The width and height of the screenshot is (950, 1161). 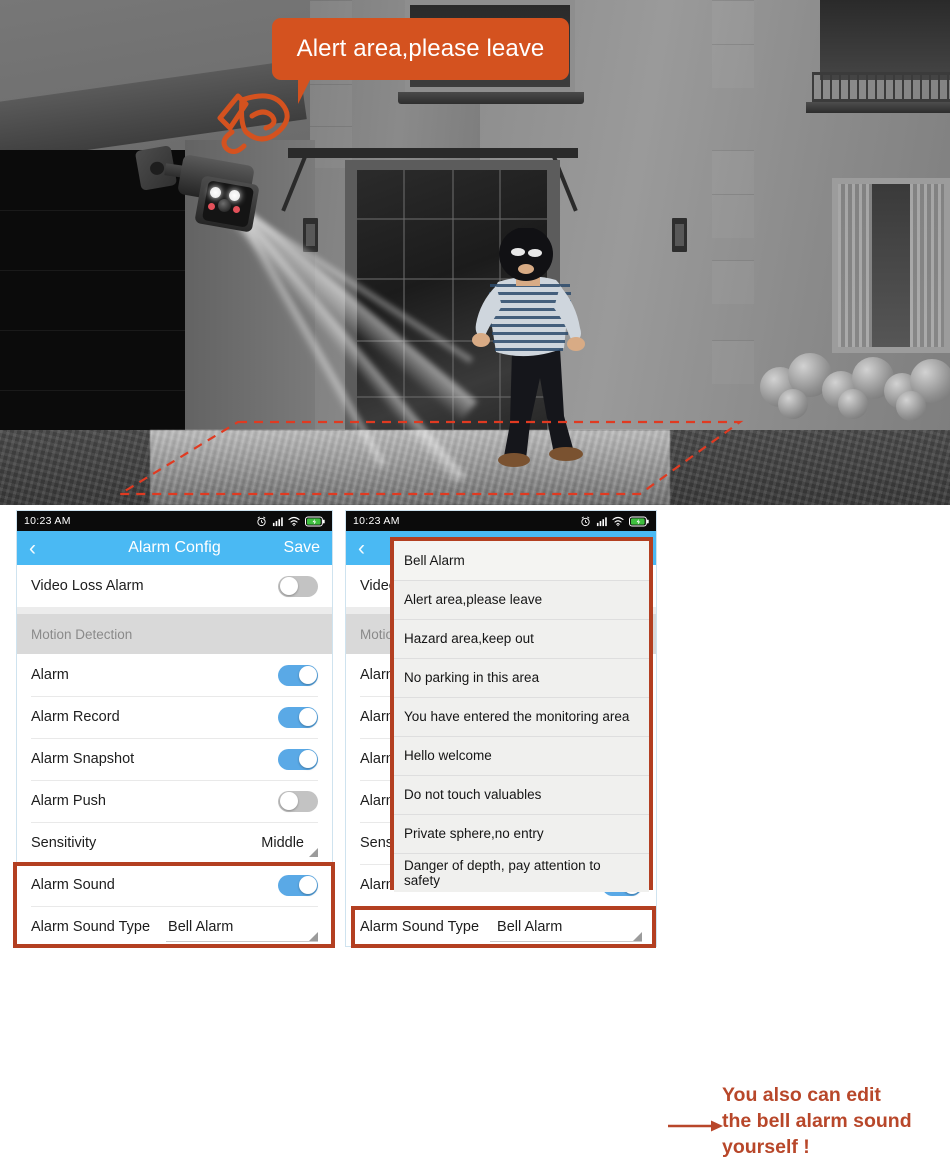 I want to click on row-label: Sensitivity, so click(x=64, y=843).